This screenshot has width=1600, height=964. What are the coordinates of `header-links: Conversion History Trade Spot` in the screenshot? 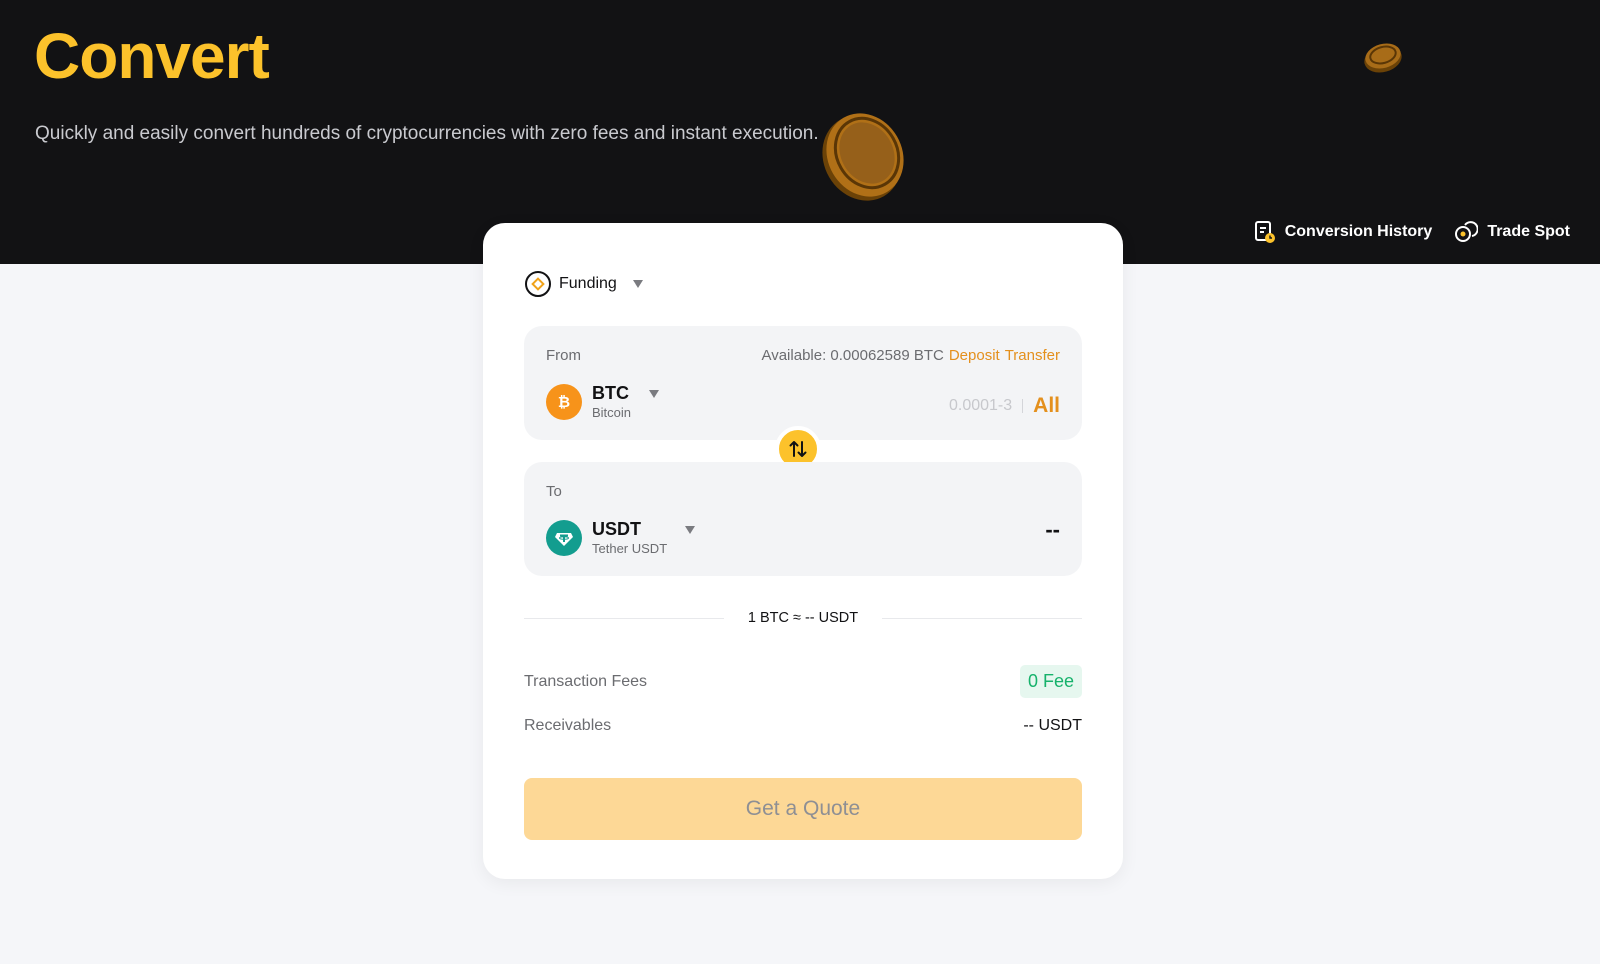 It's located at (1412, 232).